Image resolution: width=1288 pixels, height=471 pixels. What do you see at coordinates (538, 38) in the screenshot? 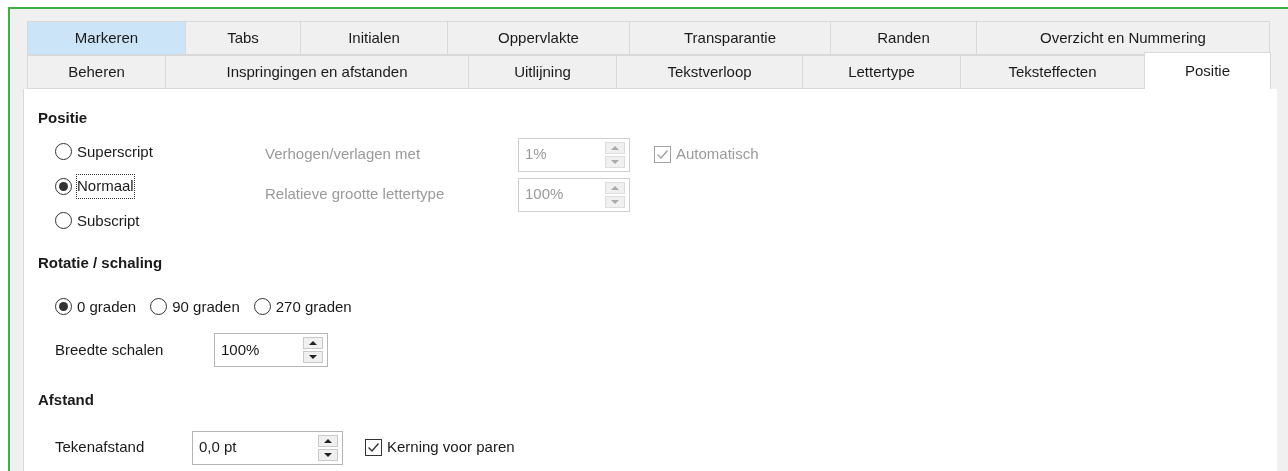
I see `tab: Oppervlakte` at bounding box center [538, 38].